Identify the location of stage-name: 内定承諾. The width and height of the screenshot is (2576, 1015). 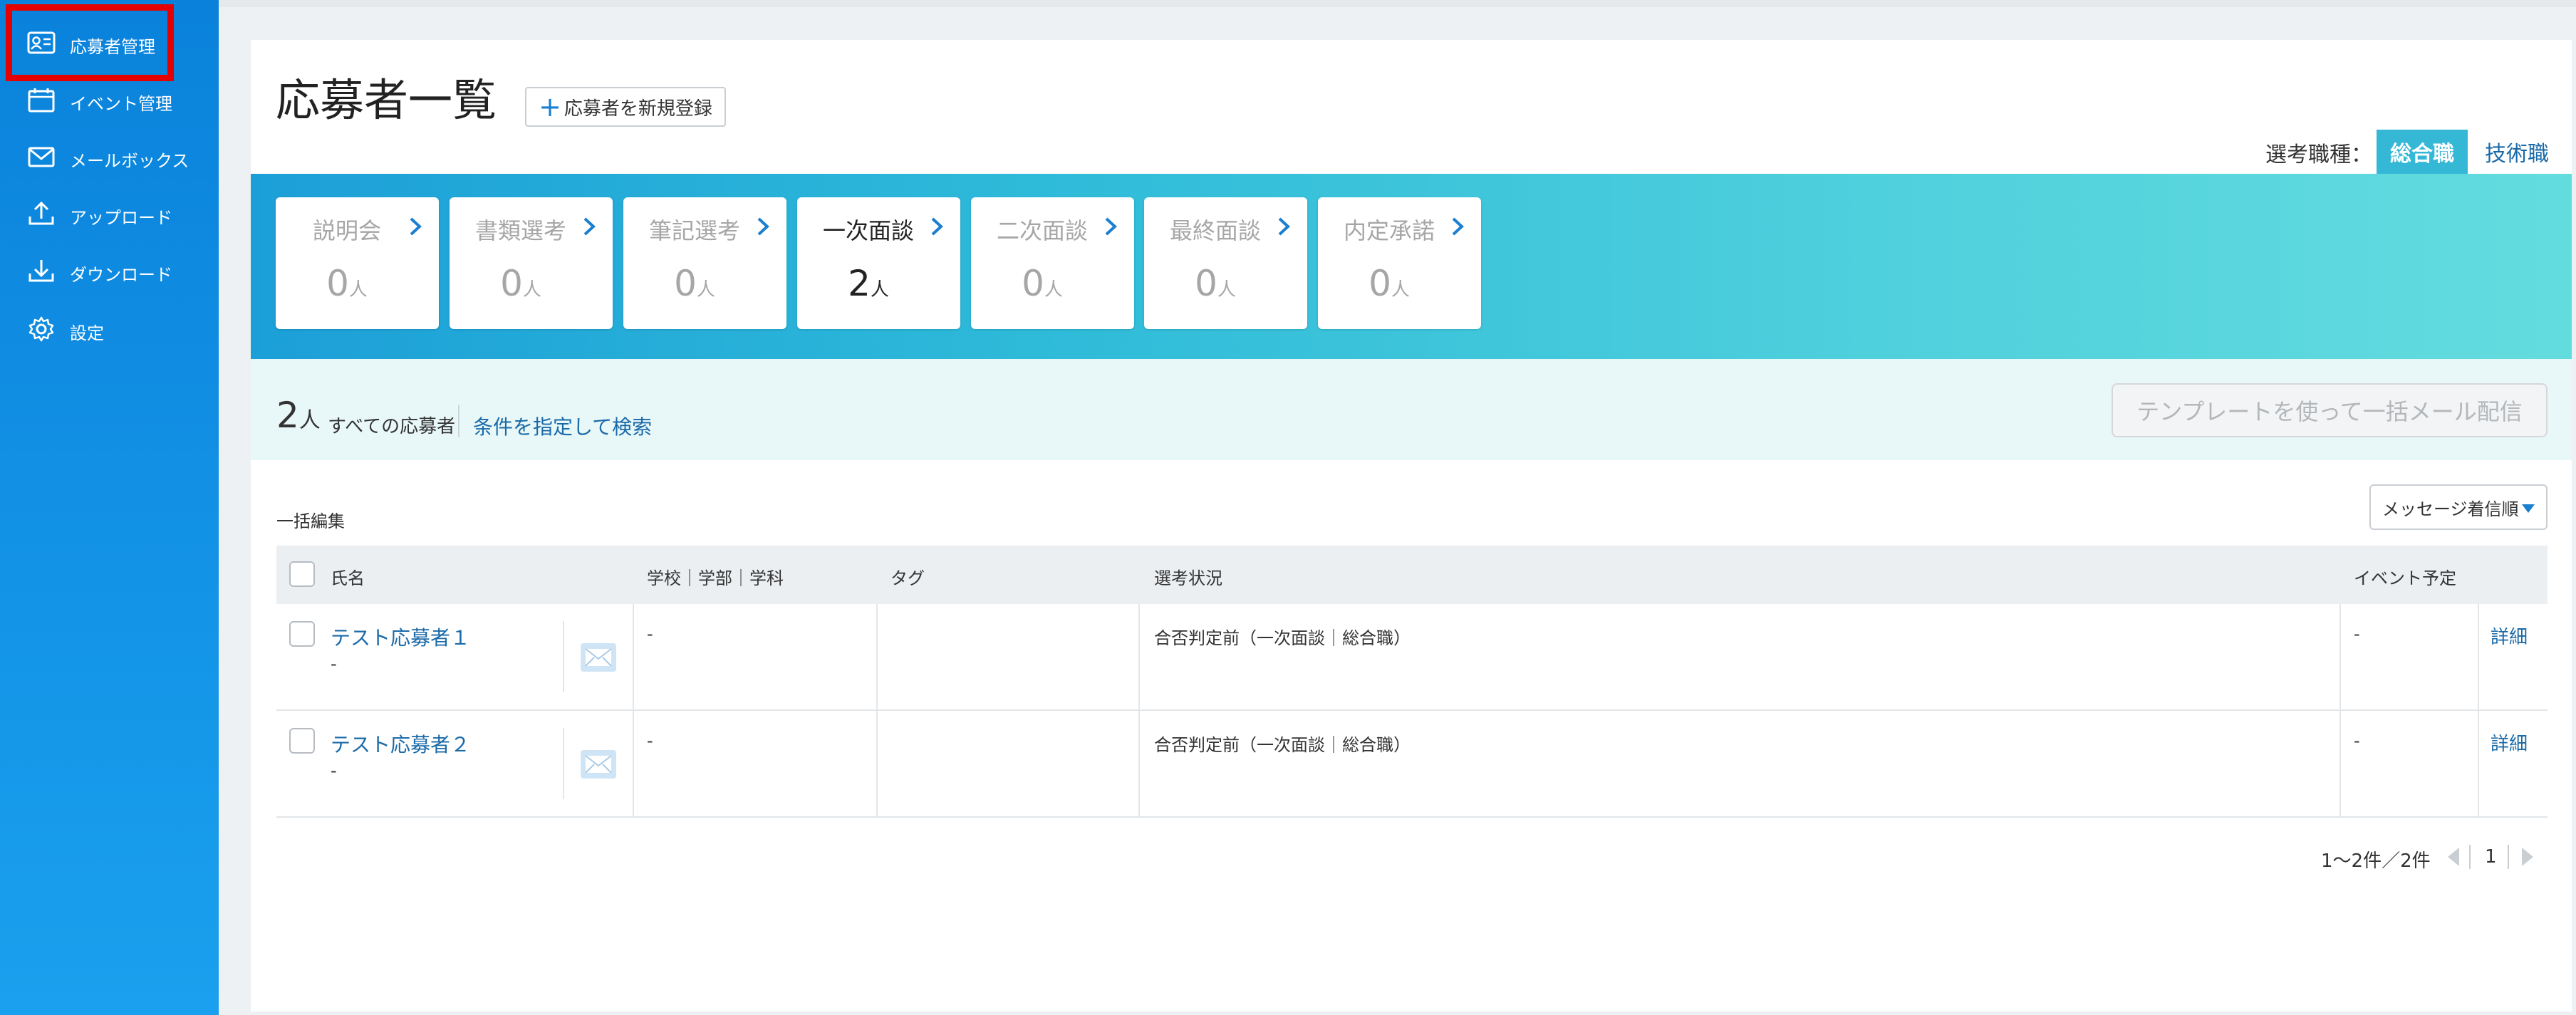
(1389, 230).